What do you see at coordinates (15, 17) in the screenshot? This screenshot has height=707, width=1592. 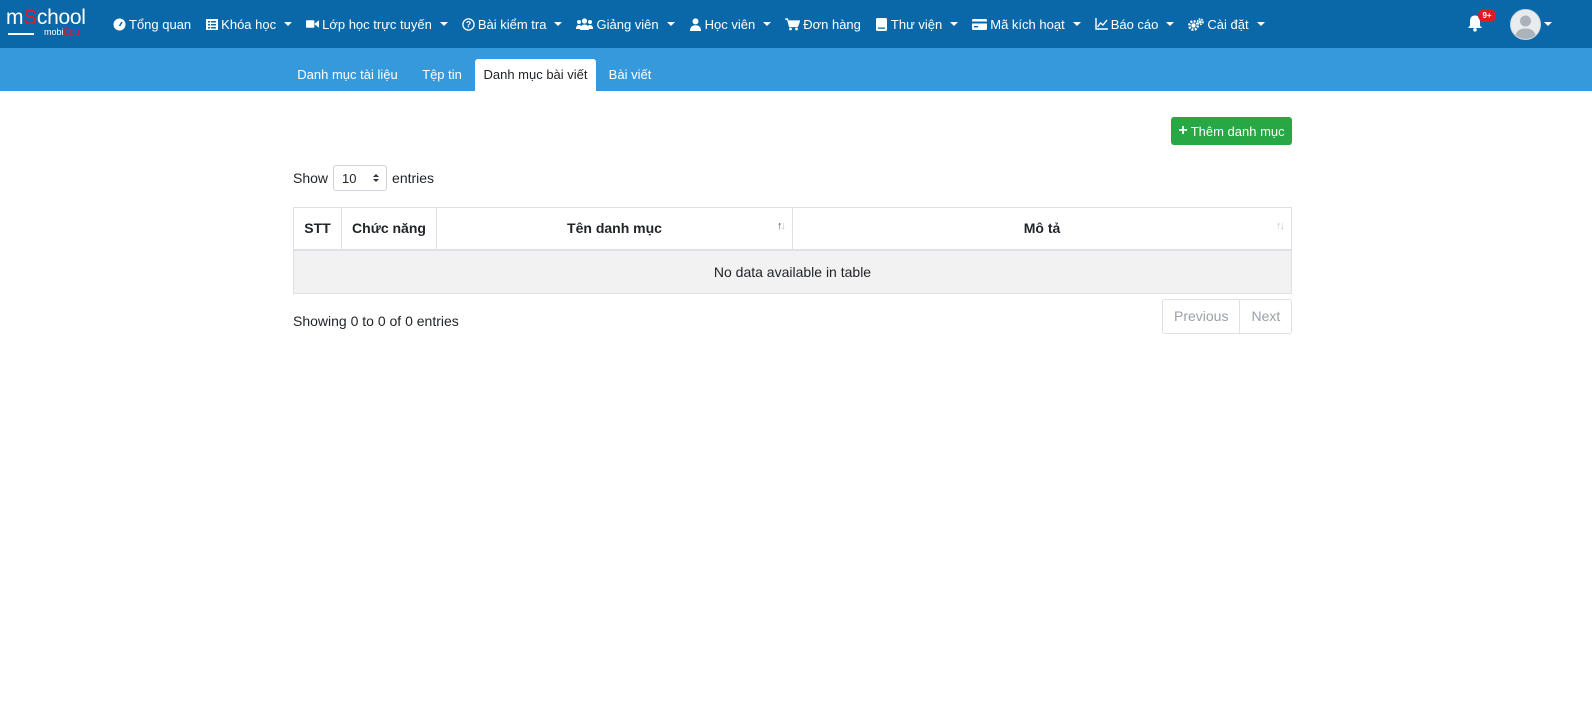 I see `logo-text-m: m` at bounding box center [15, 17].